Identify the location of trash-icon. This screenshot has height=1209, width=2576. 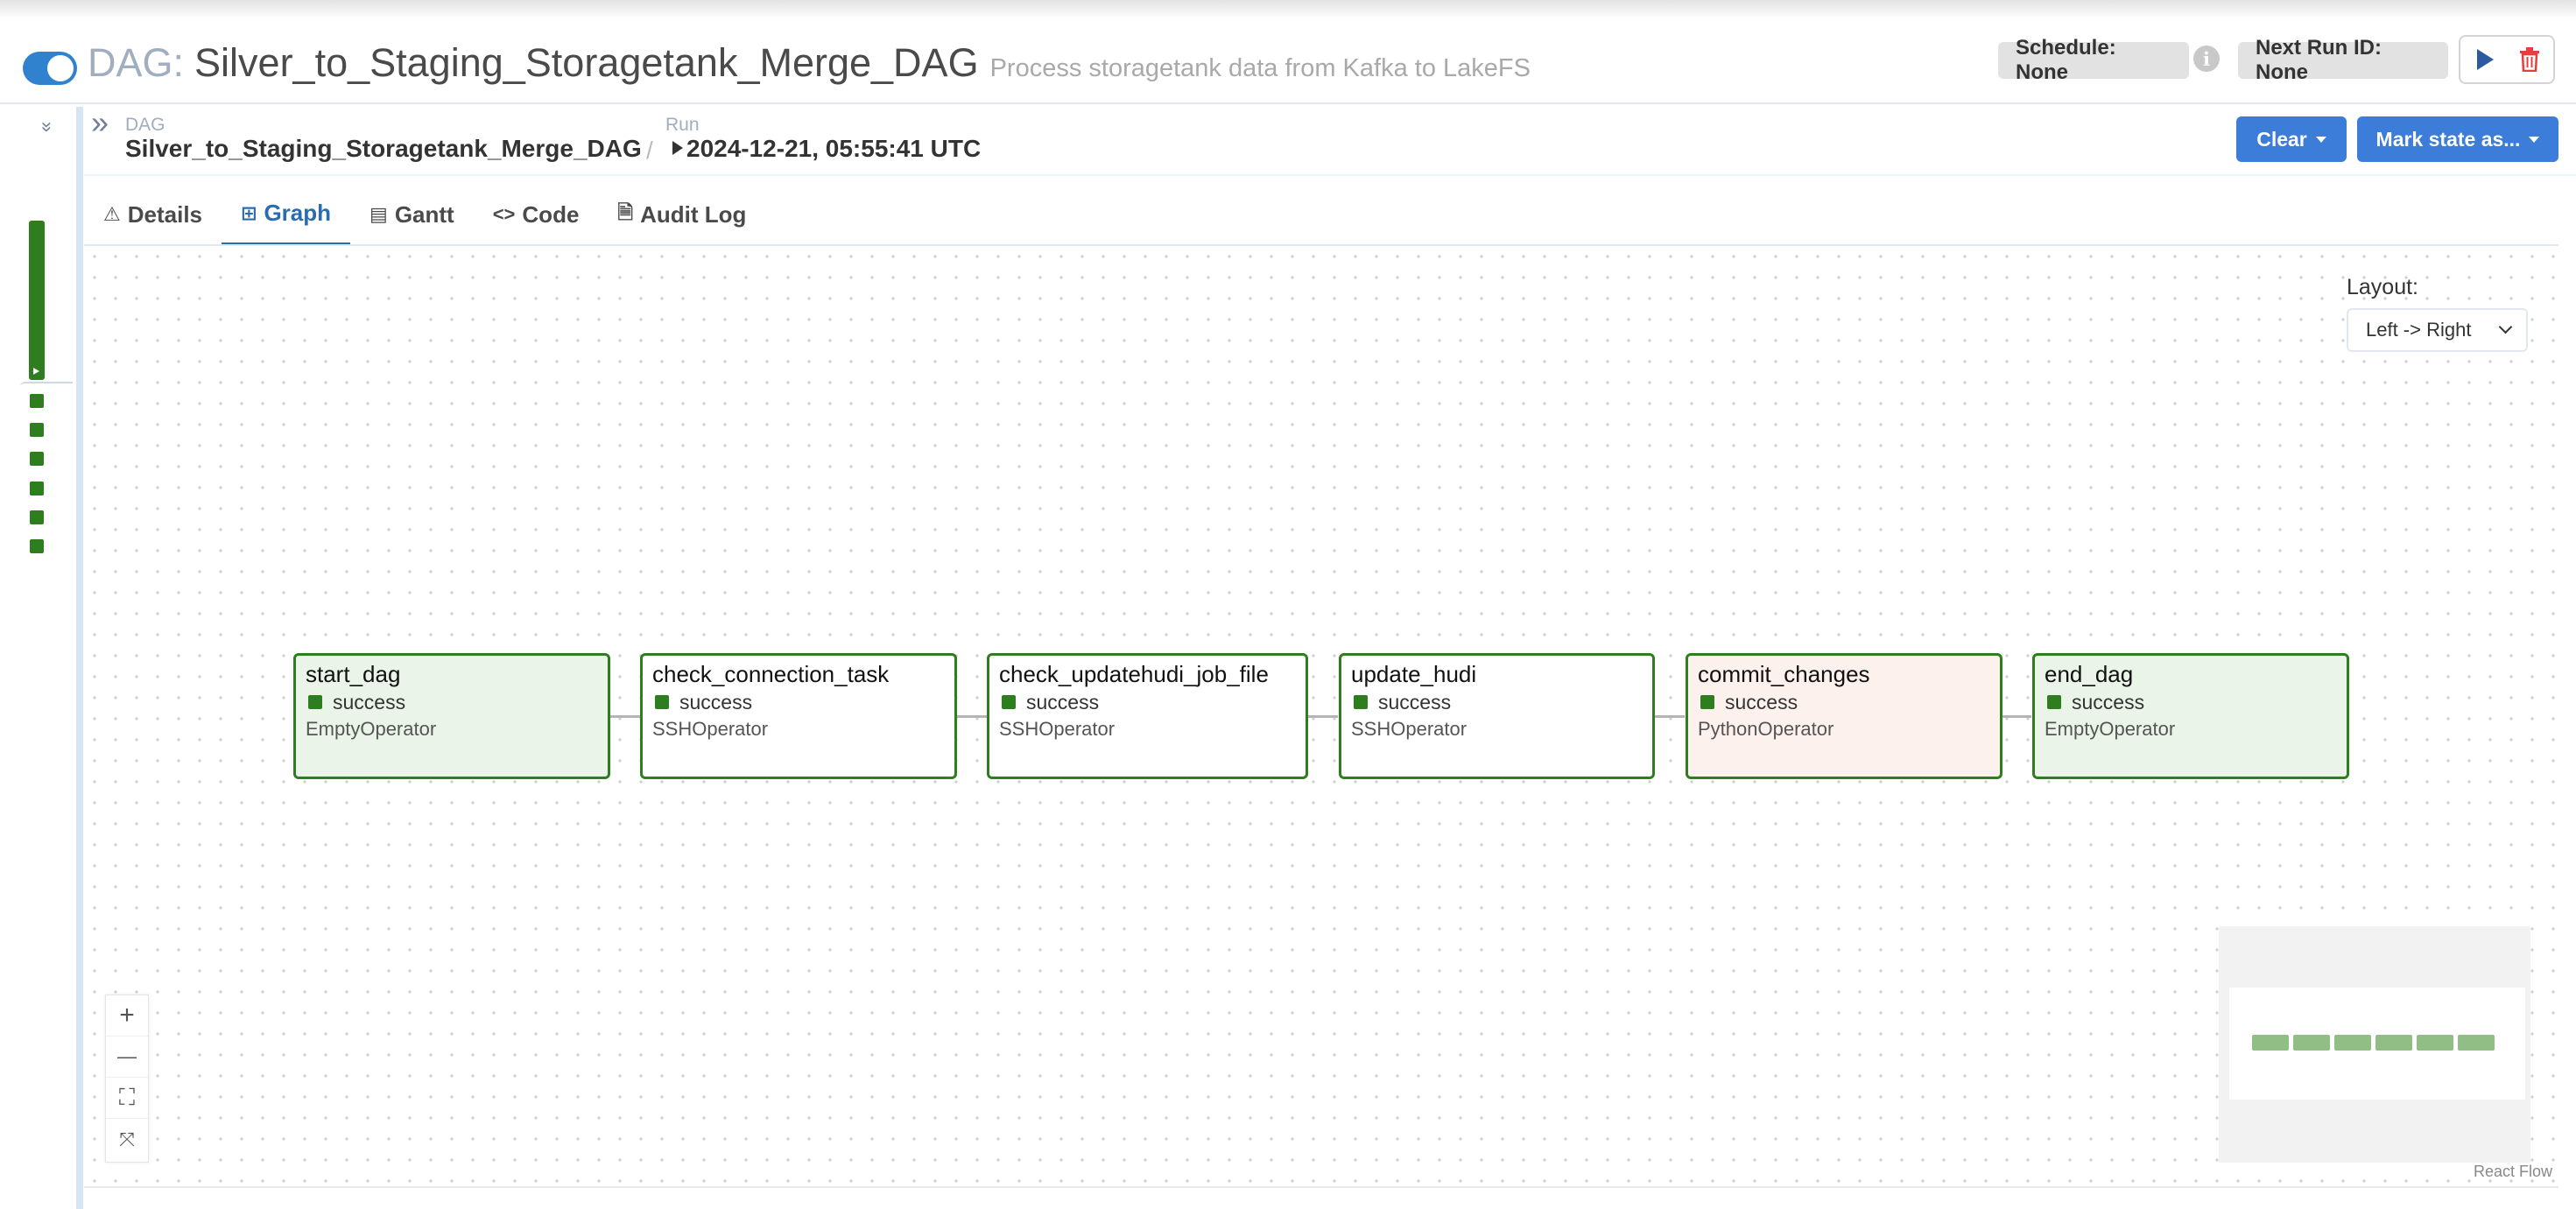
(2529, 60).